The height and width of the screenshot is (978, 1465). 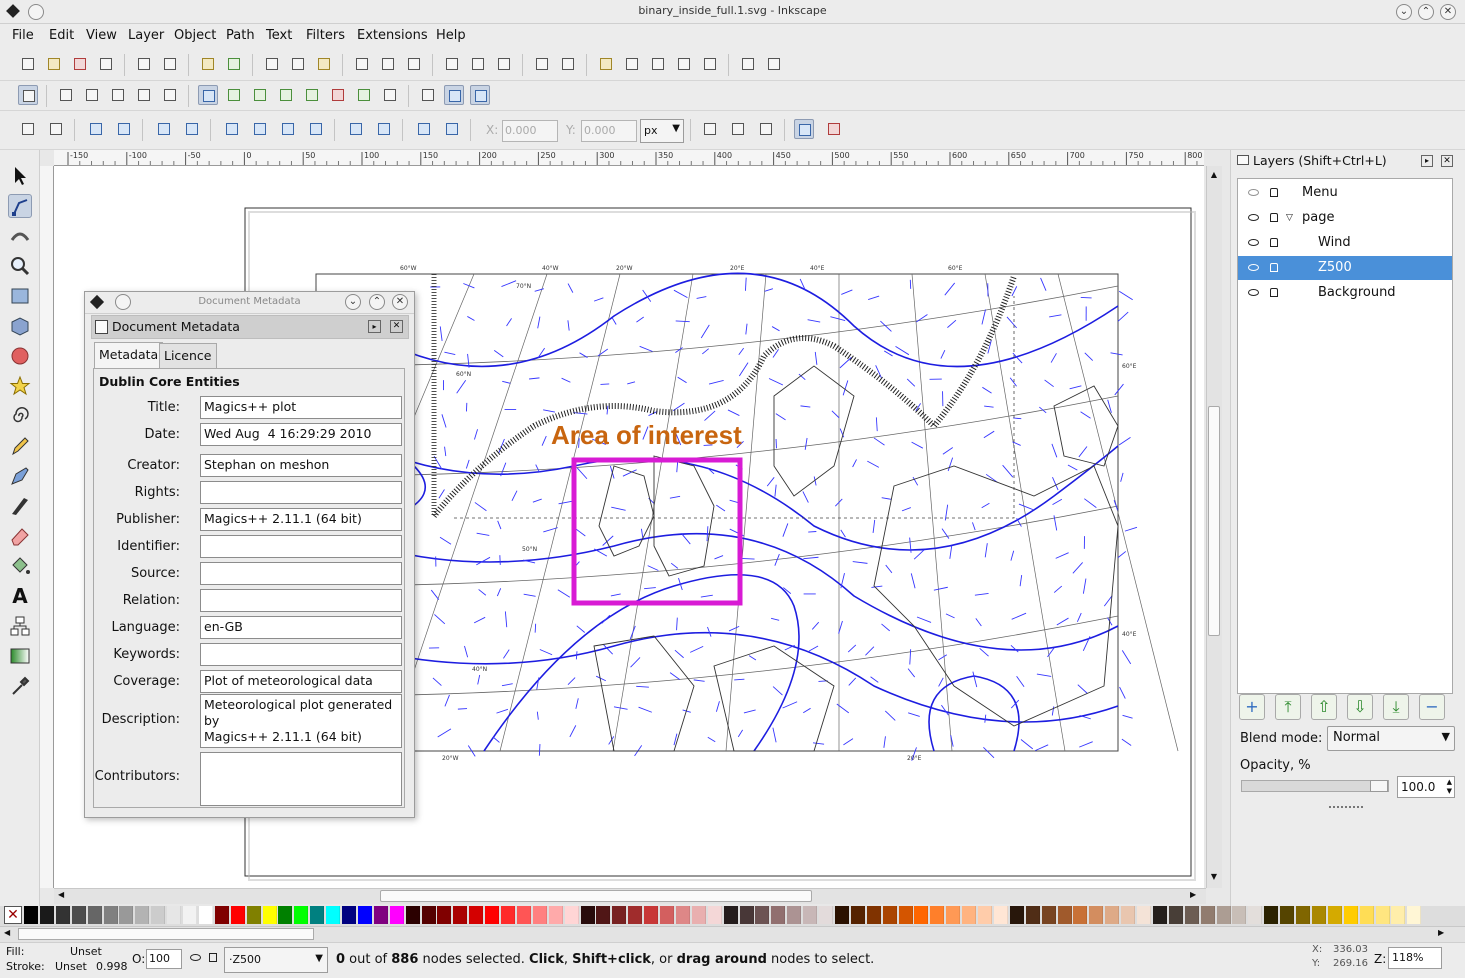 What do you see at coordinates (324, 64) in the screenshot?
I see `paste-icon` at bounding box center [324, 64].